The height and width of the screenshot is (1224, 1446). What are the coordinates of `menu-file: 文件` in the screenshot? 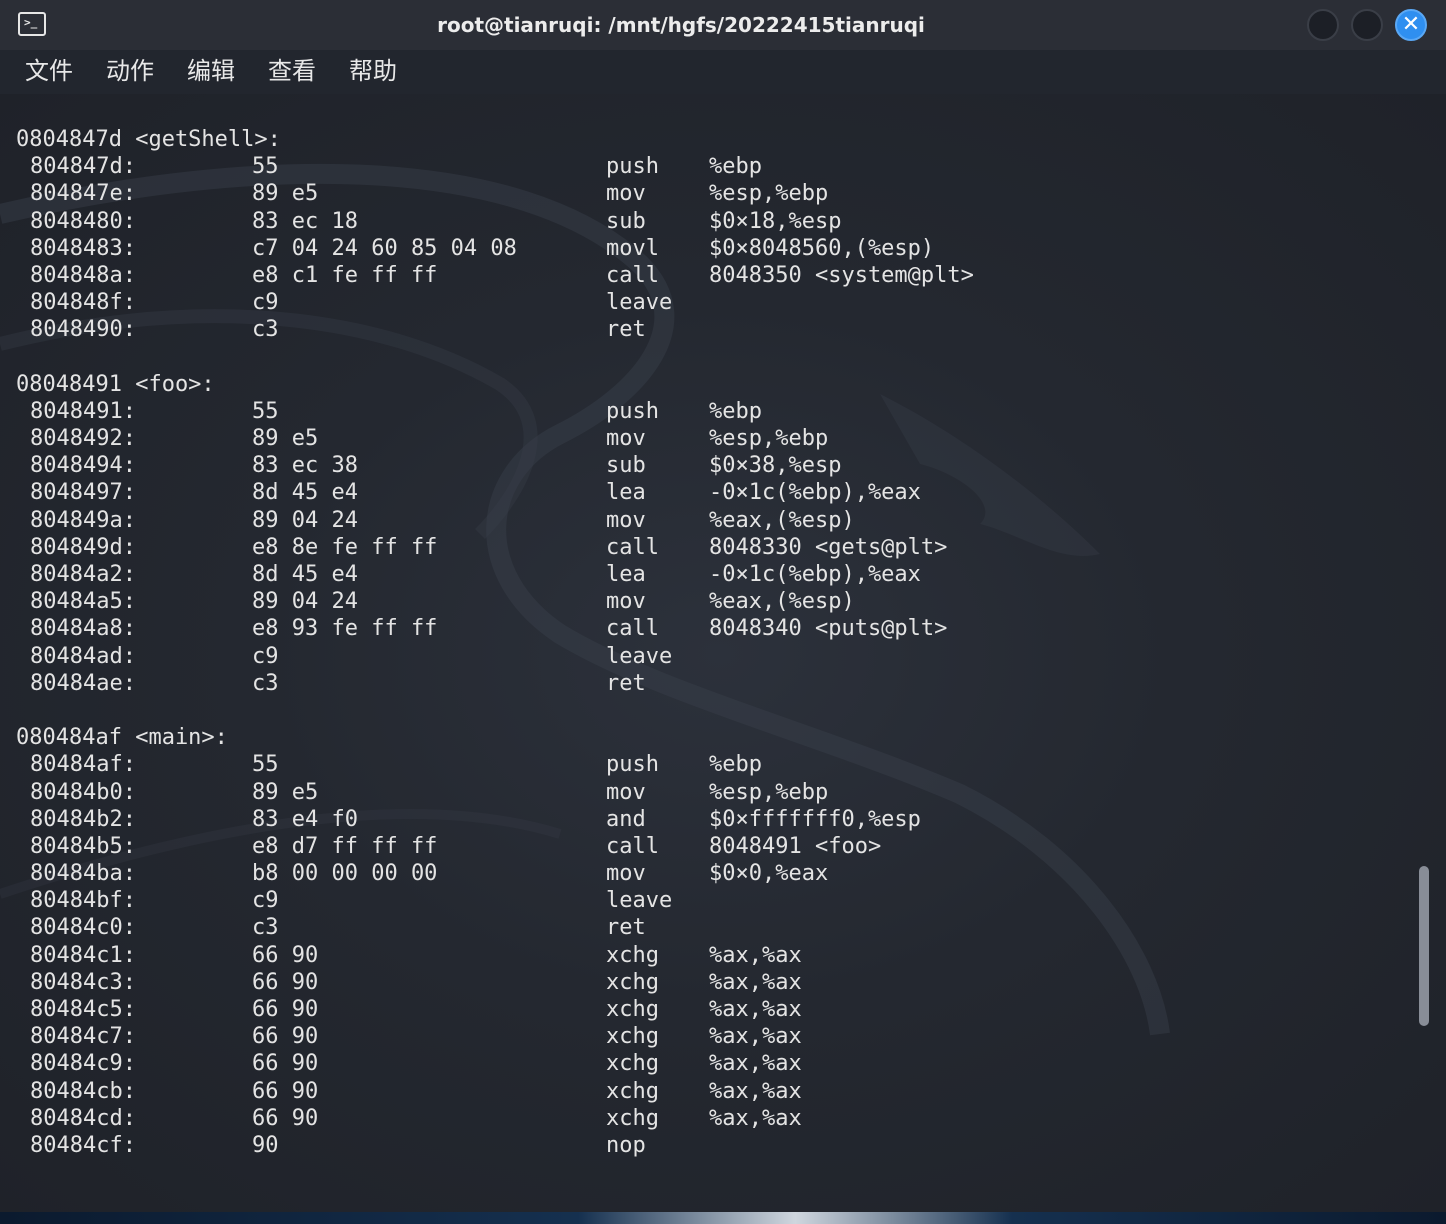 It's located at (49, 71).